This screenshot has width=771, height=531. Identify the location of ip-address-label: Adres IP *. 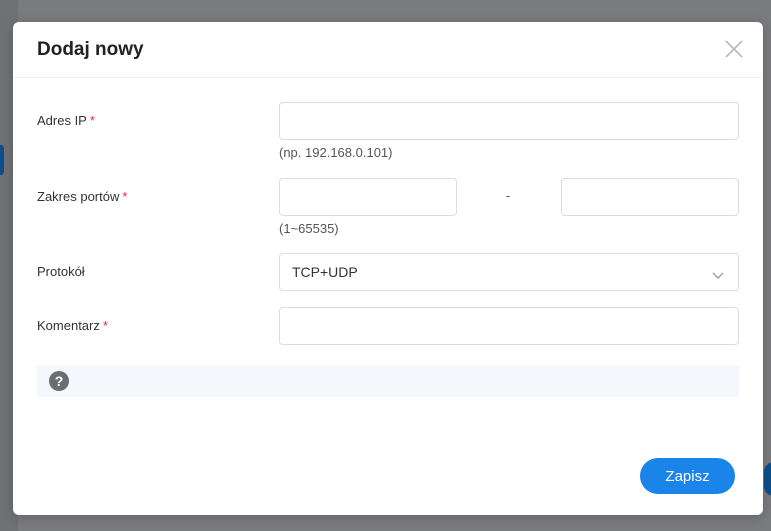
(66, 120).